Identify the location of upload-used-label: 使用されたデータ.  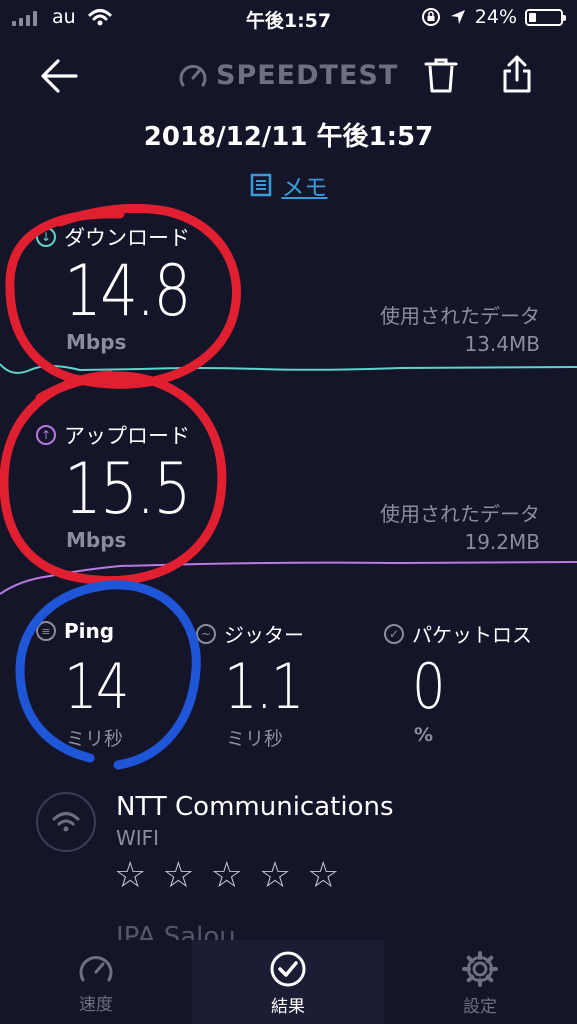
(460, 514).